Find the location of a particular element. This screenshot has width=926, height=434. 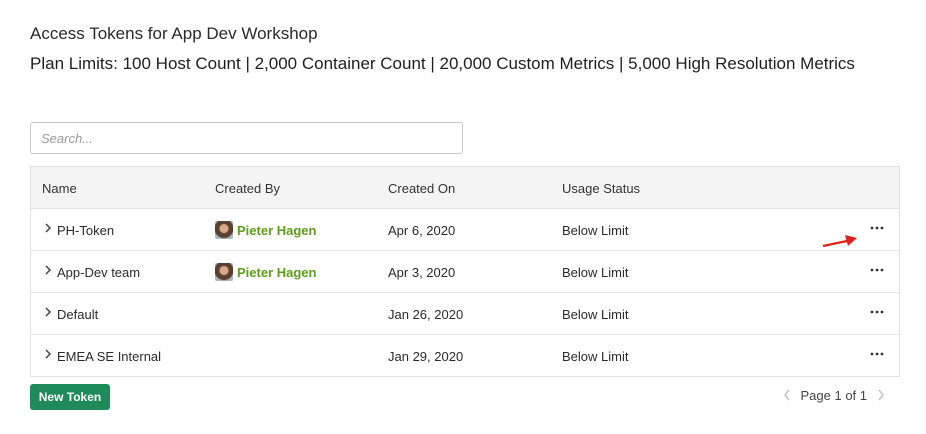

page-indicator: Page 1 of 1 is located at coordinates (834, 395).